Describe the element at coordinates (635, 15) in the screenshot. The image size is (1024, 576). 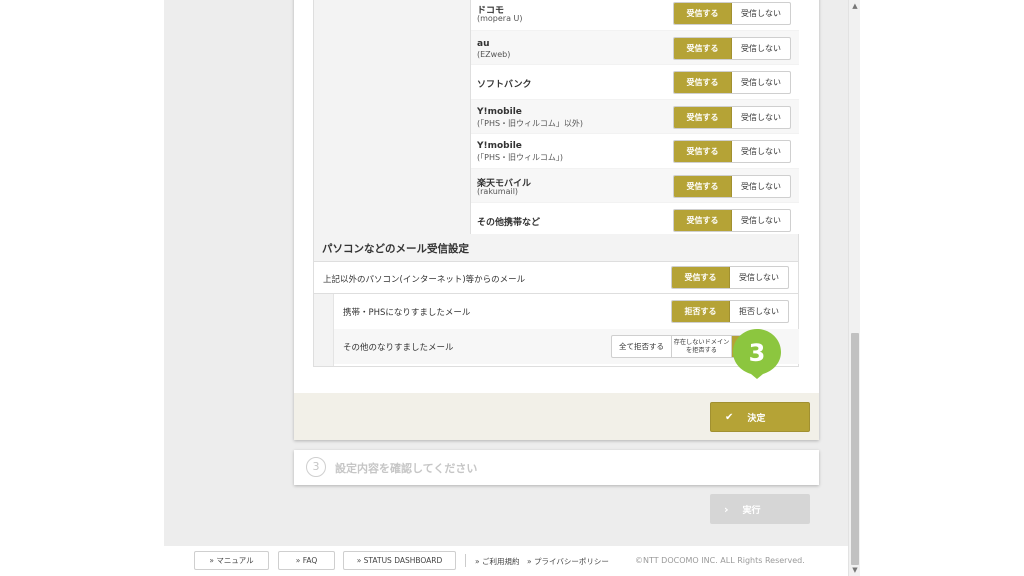
I see `carrier-row-docomo: ドコモ (mopera U) 受信する 受信しない` at that location.